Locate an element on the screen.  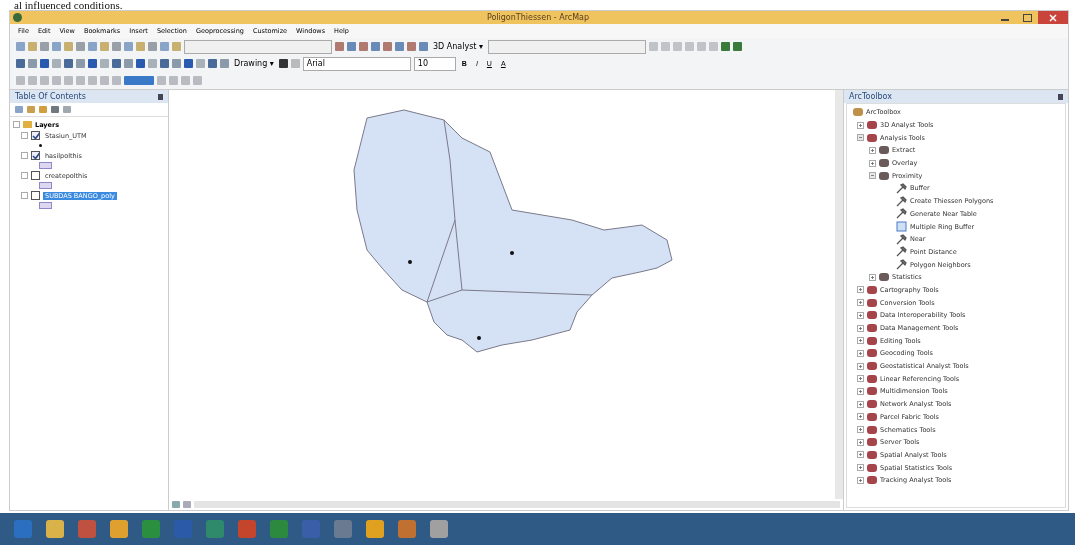
horizontal-scrollbar is located at coordinates (517, 504).